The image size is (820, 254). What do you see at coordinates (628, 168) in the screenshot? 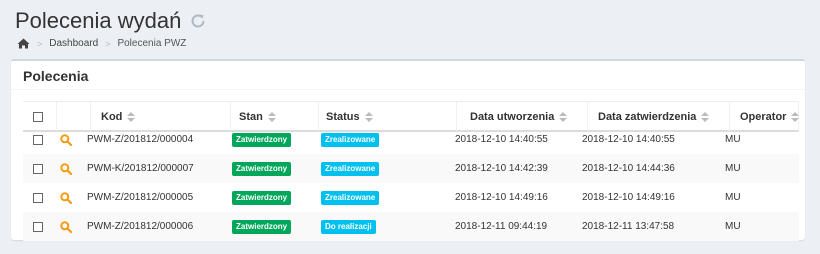
I see `row-data-zatwierdzenia: 2018-12-10 14:44:36` at bounding box center [628, 168].